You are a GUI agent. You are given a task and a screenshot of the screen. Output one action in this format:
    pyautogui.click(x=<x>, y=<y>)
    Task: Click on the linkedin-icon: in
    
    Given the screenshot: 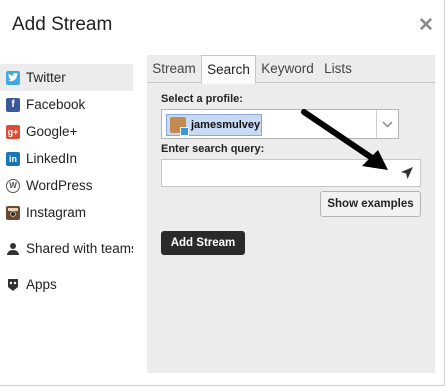 What is the action you would take?
    pyautogui.click(x=13, y=158)
    